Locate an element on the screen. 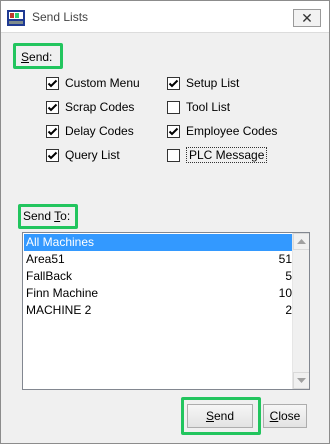  close-window-button: ✕ is located at coordinates (307, 18).